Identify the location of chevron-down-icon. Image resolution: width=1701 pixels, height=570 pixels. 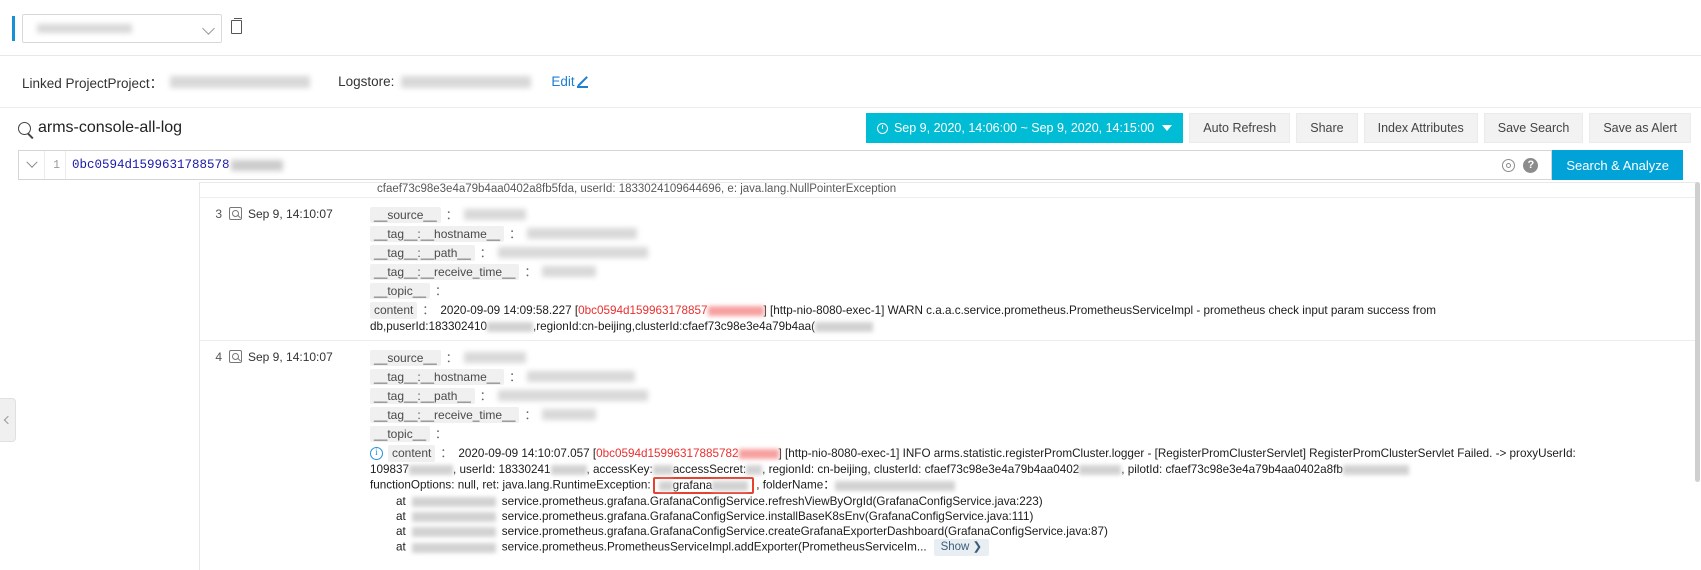
(1167, 128).